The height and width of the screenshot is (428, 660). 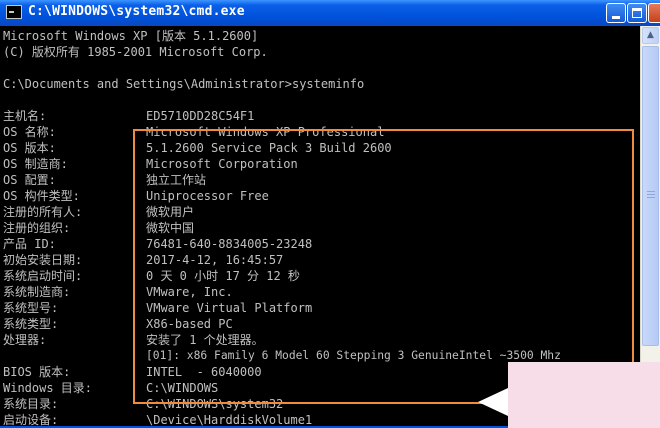 What do you see at coordinates (200, 116) in the screenshot?
I see `info-value: ED5710DD28C54F1` at bounding box center [200, 116].